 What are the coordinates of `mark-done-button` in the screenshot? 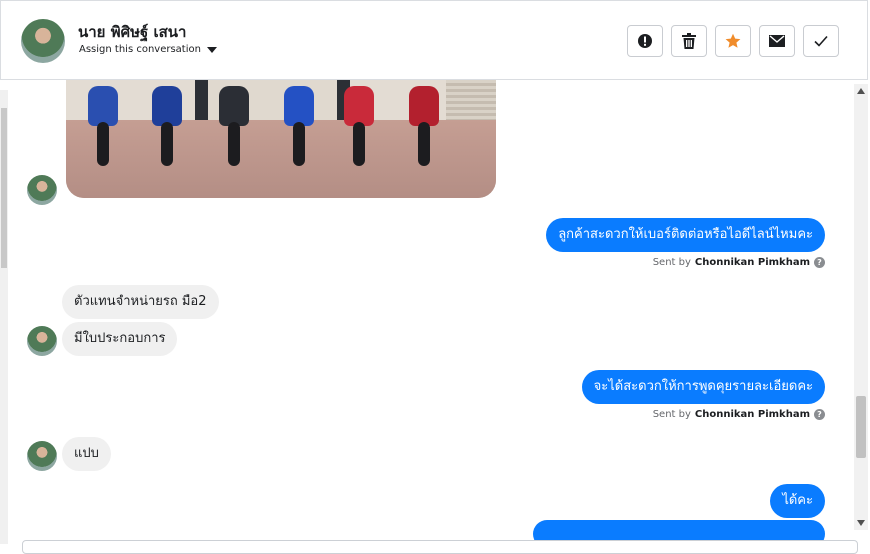 It's located at (821, 41).